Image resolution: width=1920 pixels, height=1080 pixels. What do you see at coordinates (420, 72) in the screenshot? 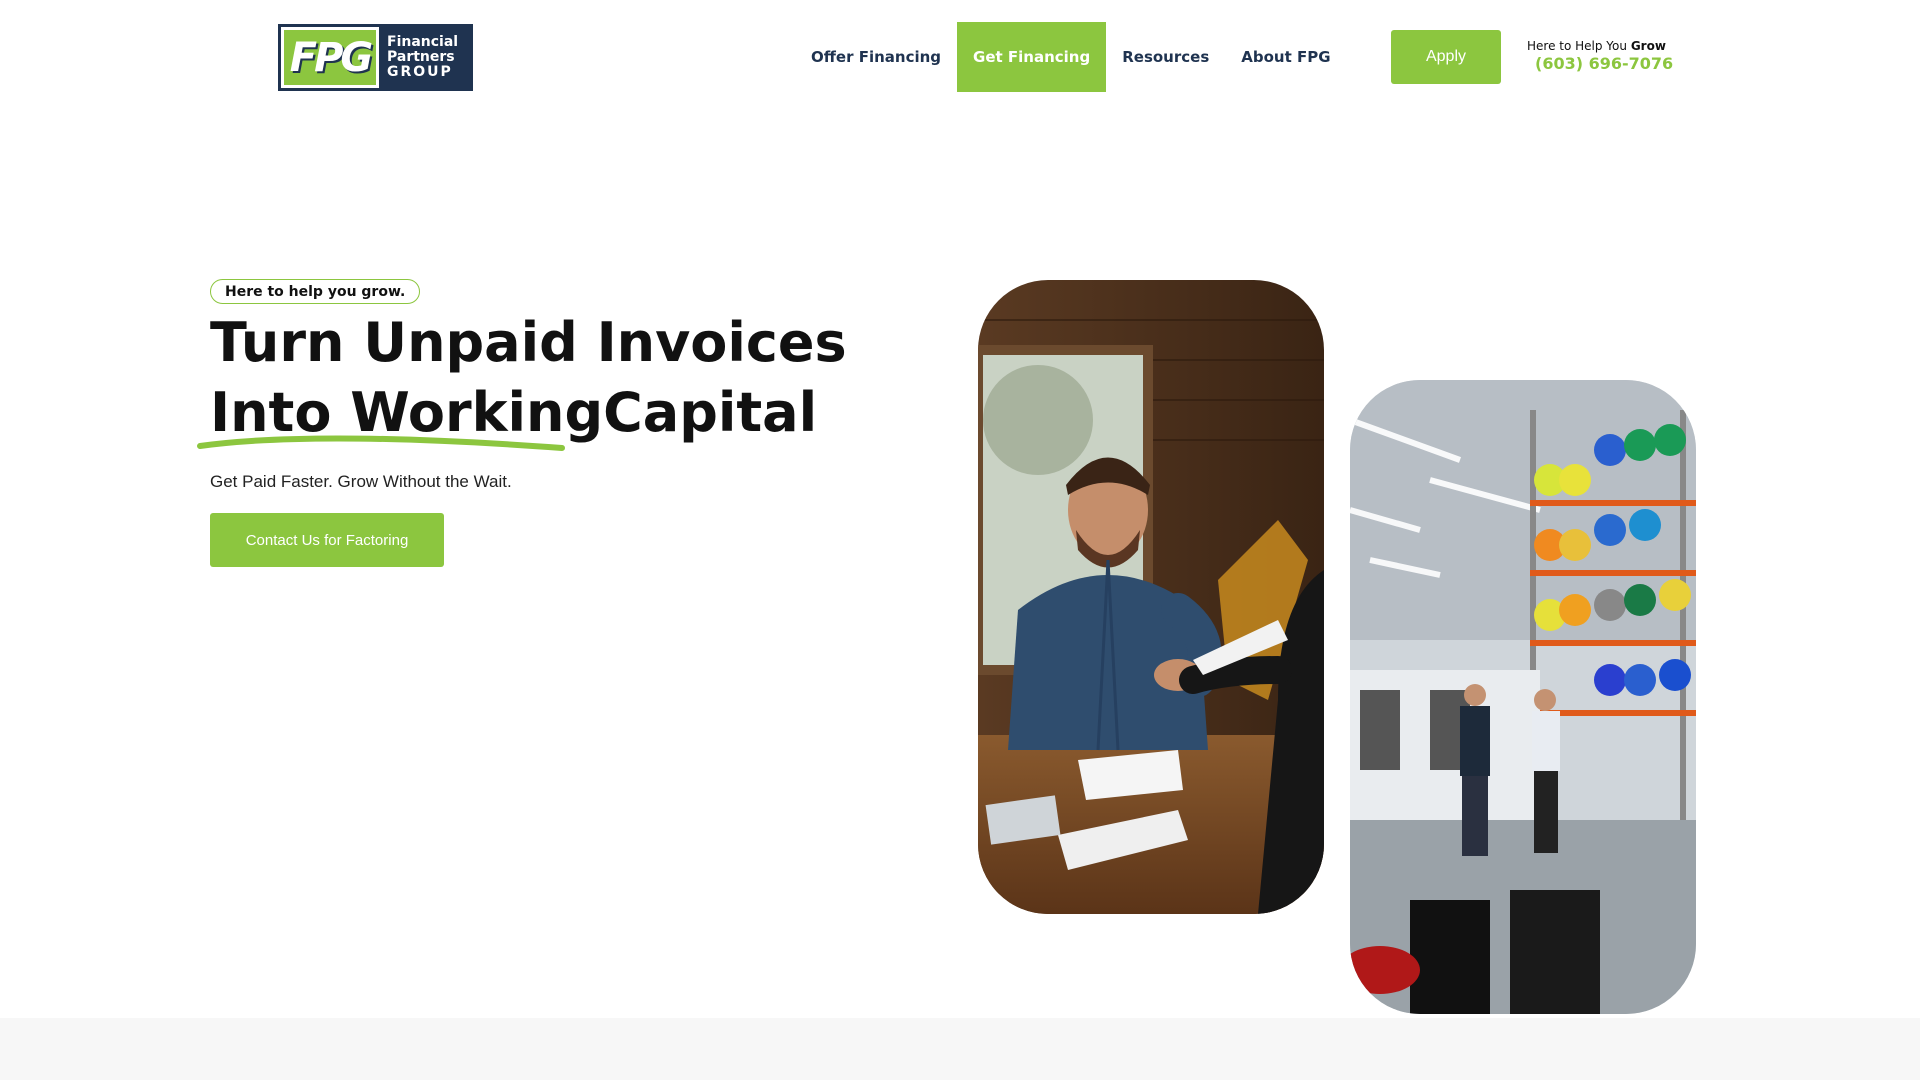
I see `logo-line-3: GROUP` at bounding box center [420, 72].